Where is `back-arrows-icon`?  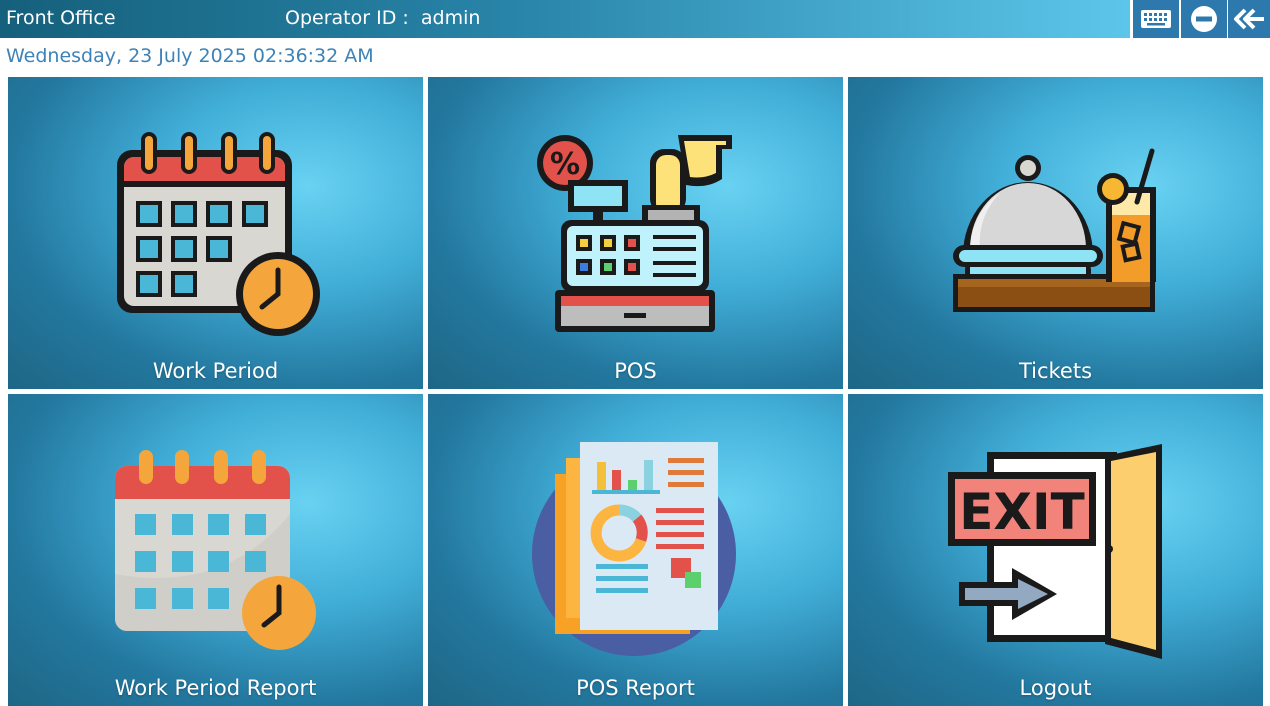
back-arrows-icon is located at coordinates (1249, 19).